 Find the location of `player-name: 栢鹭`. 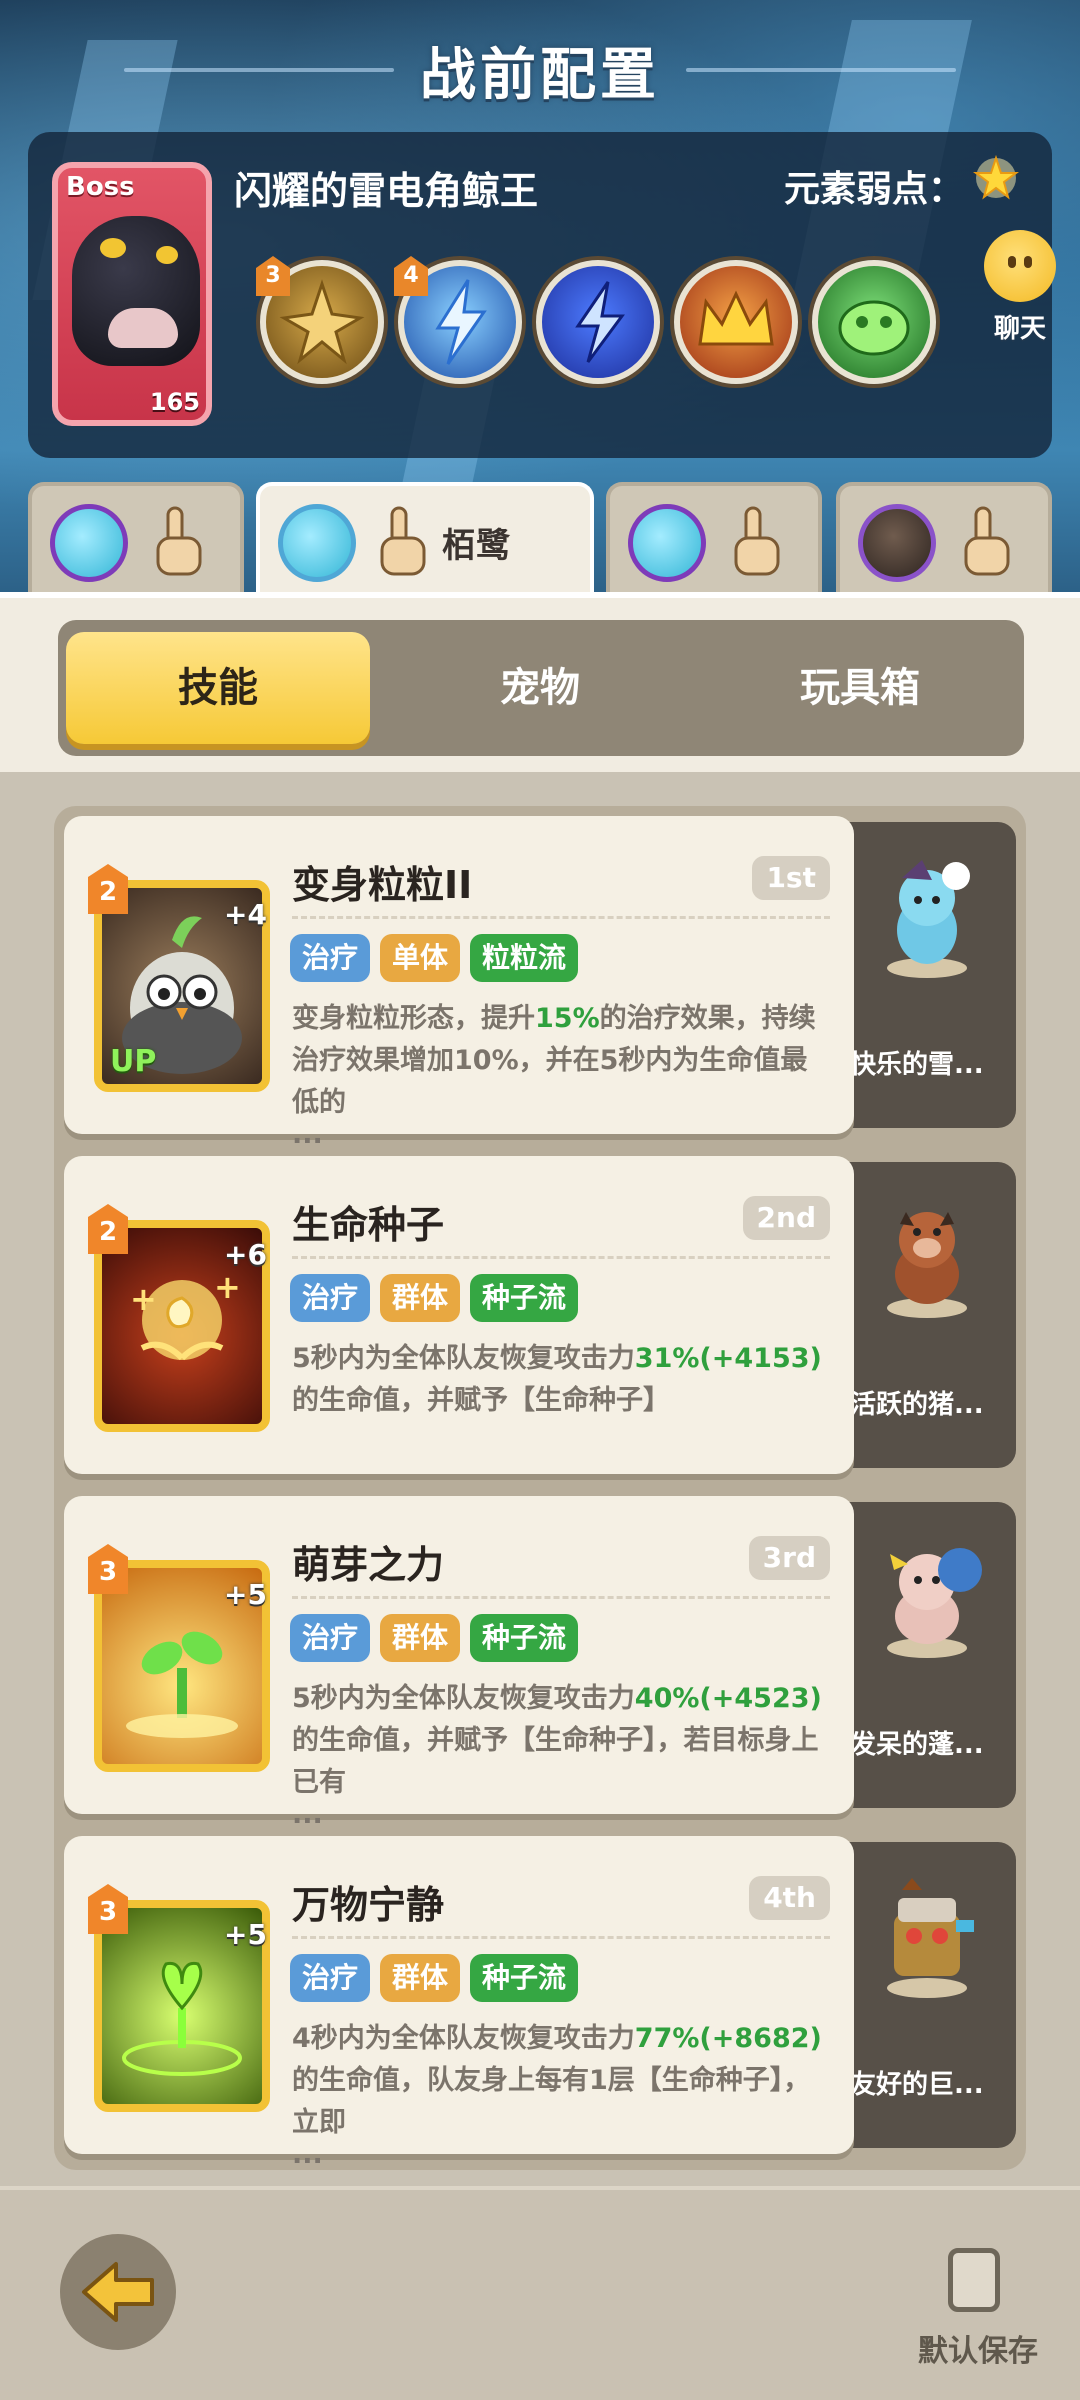

player-name: 栢鹭 is located at coordinates (476, 546).